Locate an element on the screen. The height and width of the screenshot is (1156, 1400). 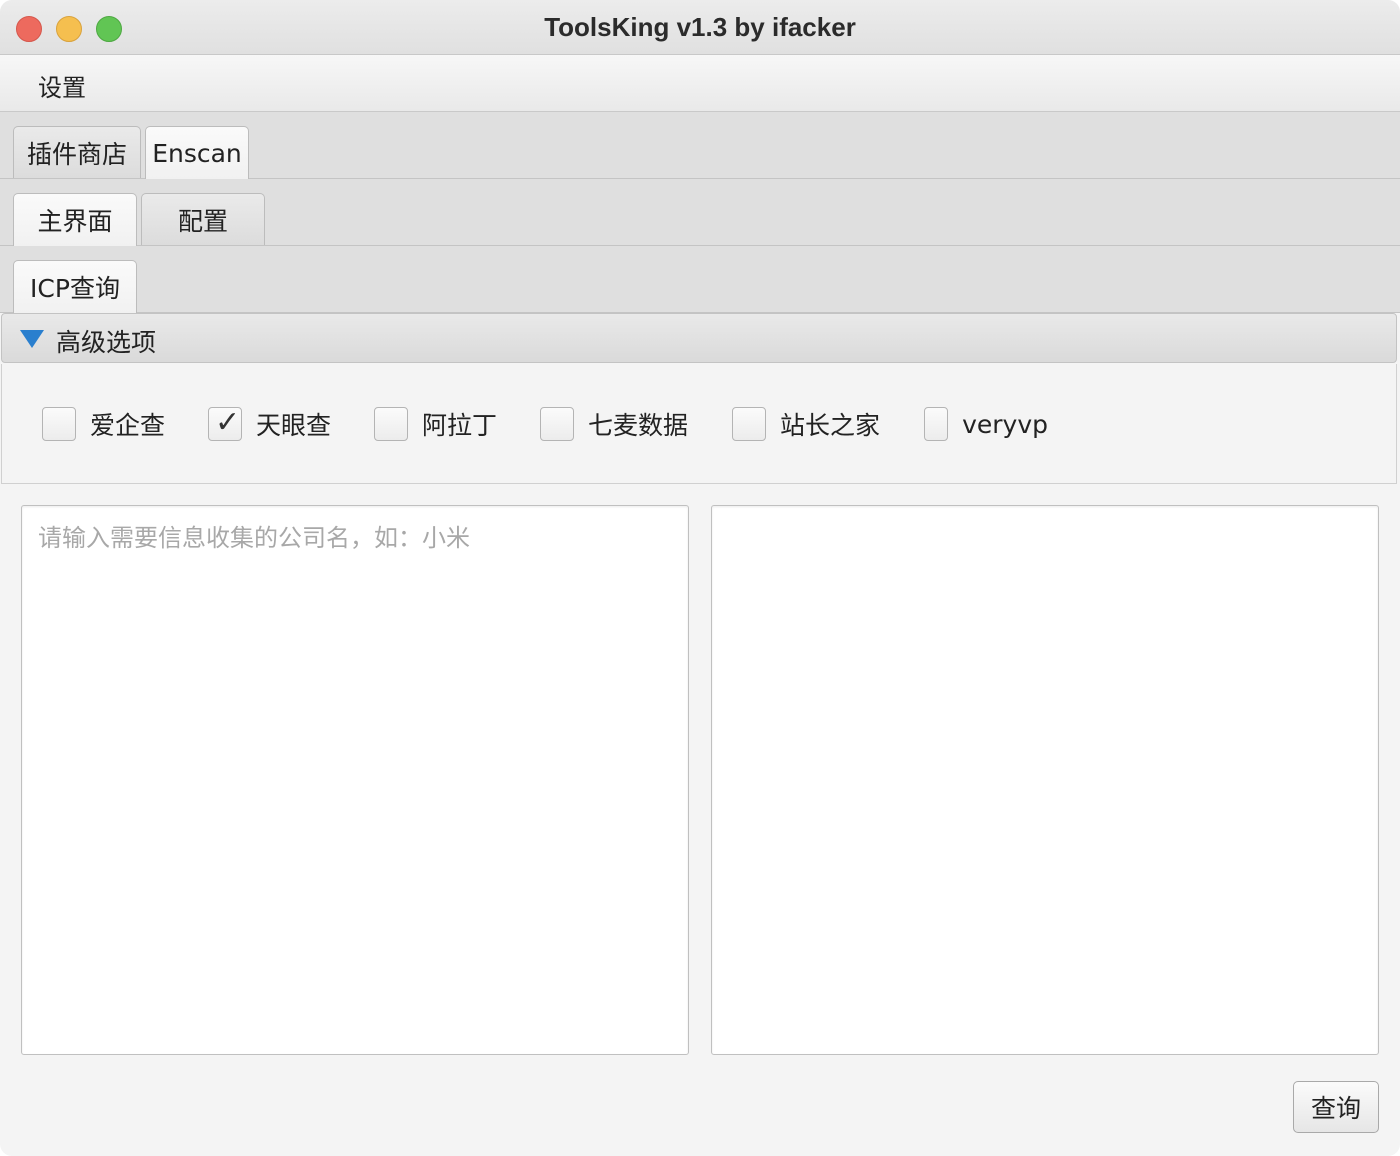
tab-plugin-store: 插件商店 is located at coordinates (77, 152).